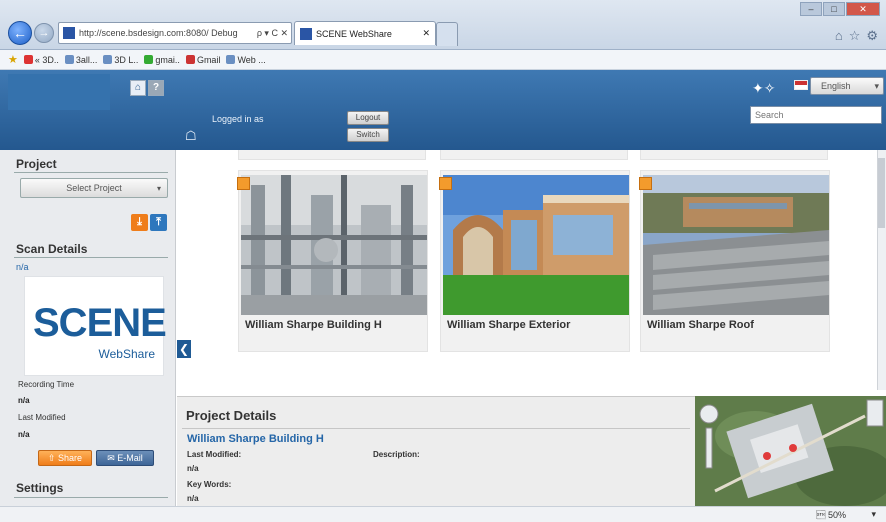  I want to click on project-details-heading: Project Details, so click(231, 415).